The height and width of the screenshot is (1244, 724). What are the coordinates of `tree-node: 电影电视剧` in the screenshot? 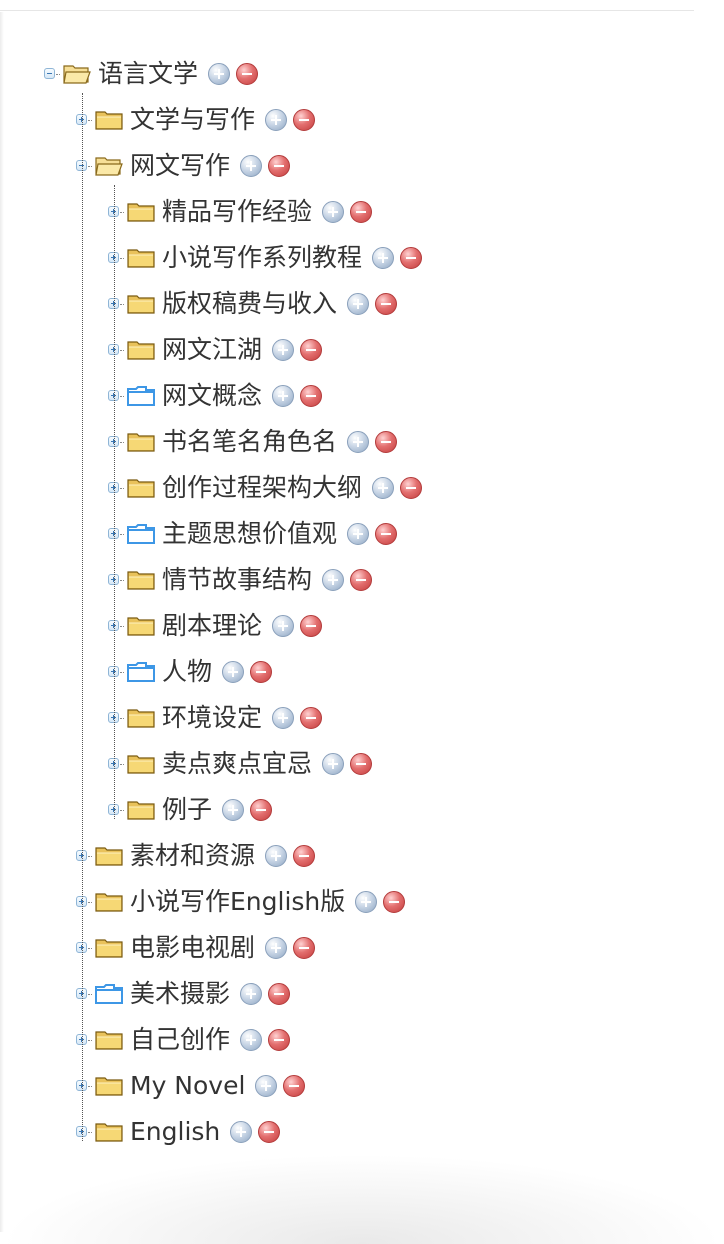 It's located at (195, 948).